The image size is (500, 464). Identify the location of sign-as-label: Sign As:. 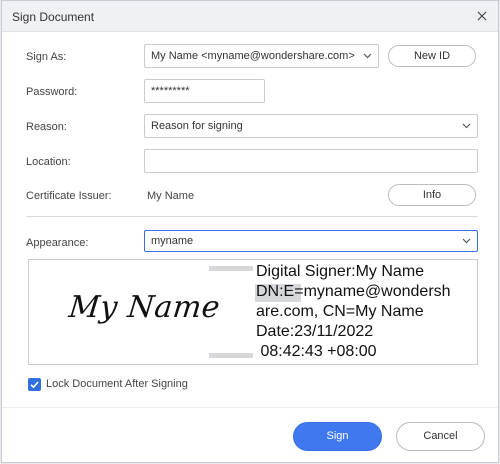
(46, 57).